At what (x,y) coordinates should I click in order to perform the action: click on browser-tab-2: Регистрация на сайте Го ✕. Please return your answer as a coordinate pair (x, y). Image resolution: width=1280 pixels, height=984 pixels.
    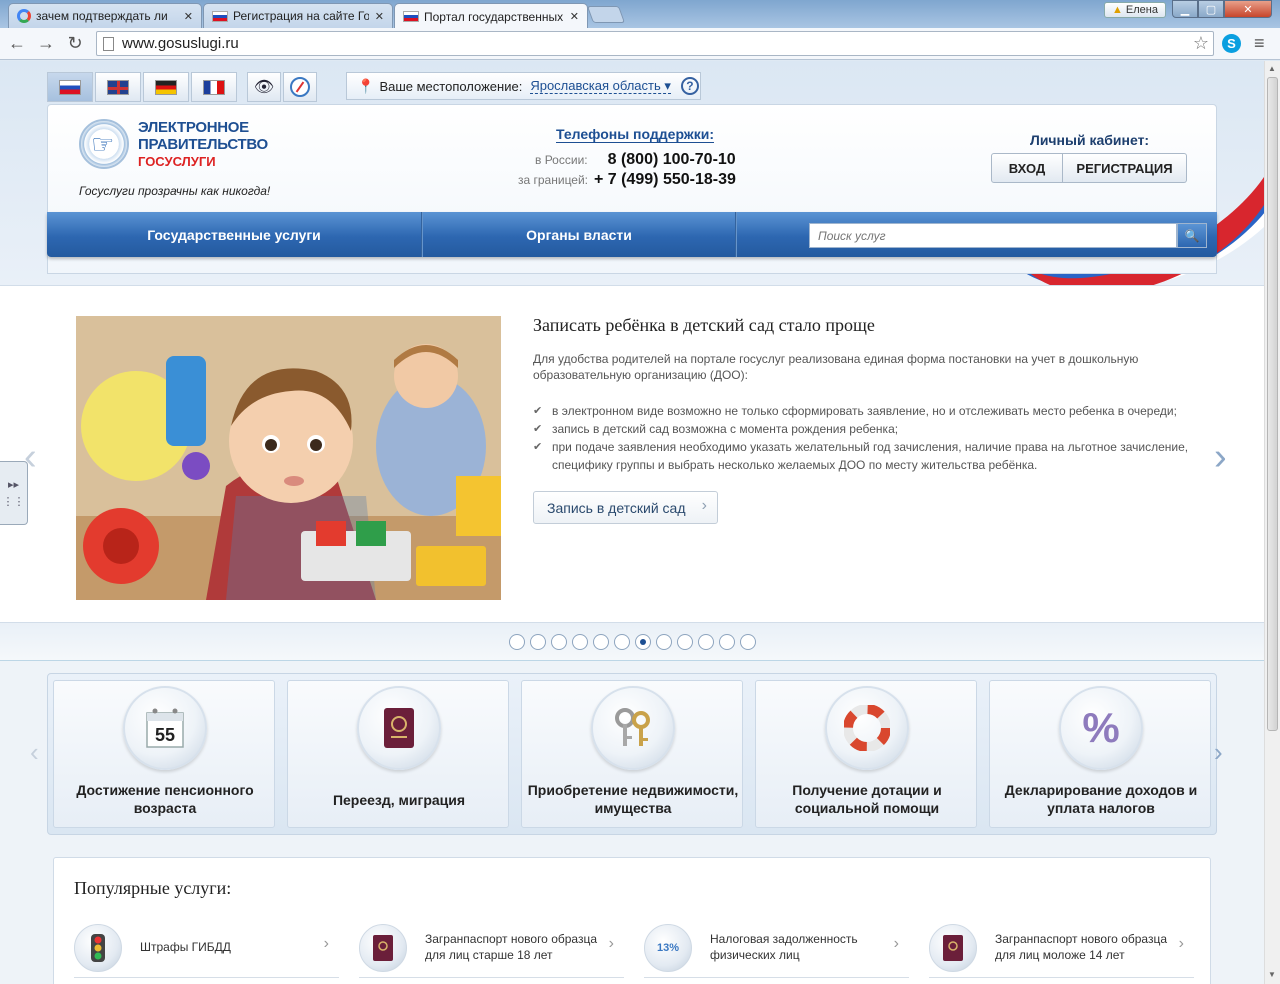
    Looking at the image, I should click on (298, 15).